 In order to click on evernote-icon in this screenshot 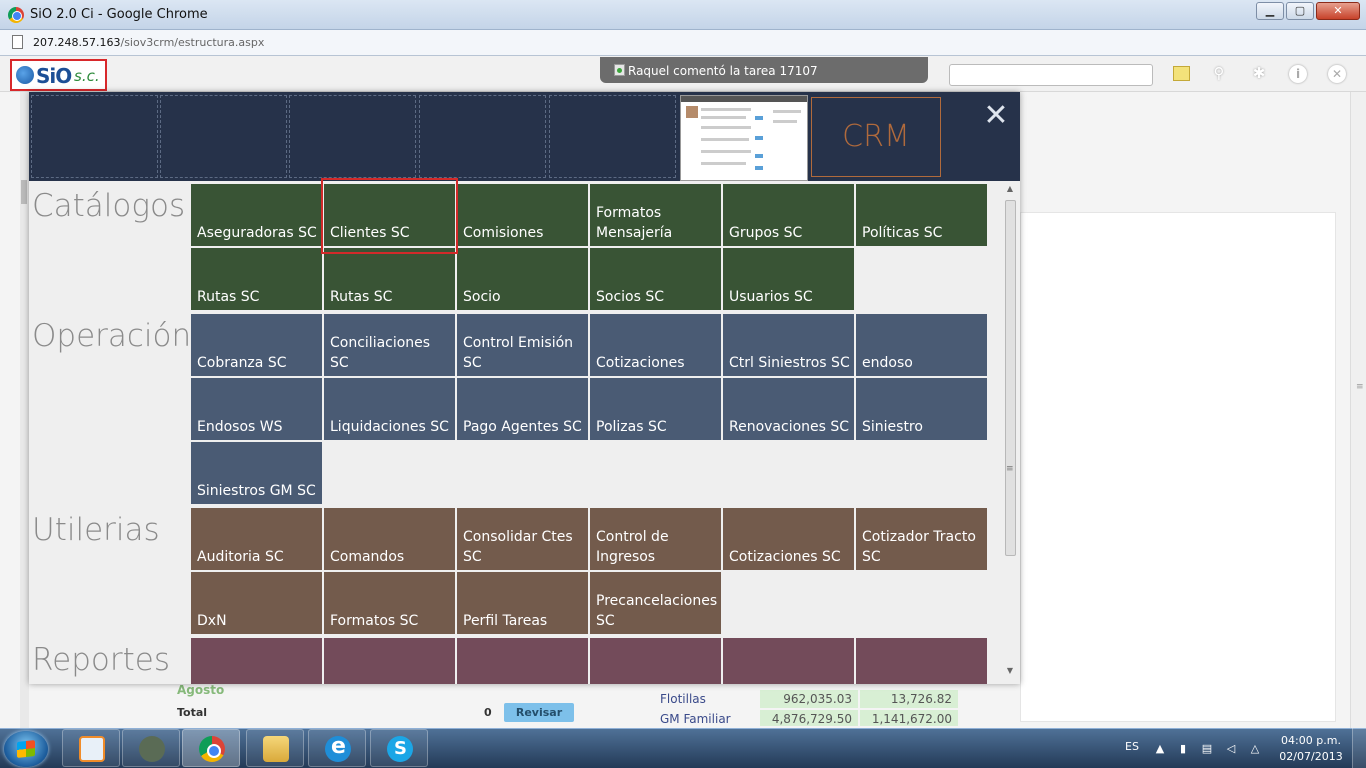, I will do `click(152, 749)`.